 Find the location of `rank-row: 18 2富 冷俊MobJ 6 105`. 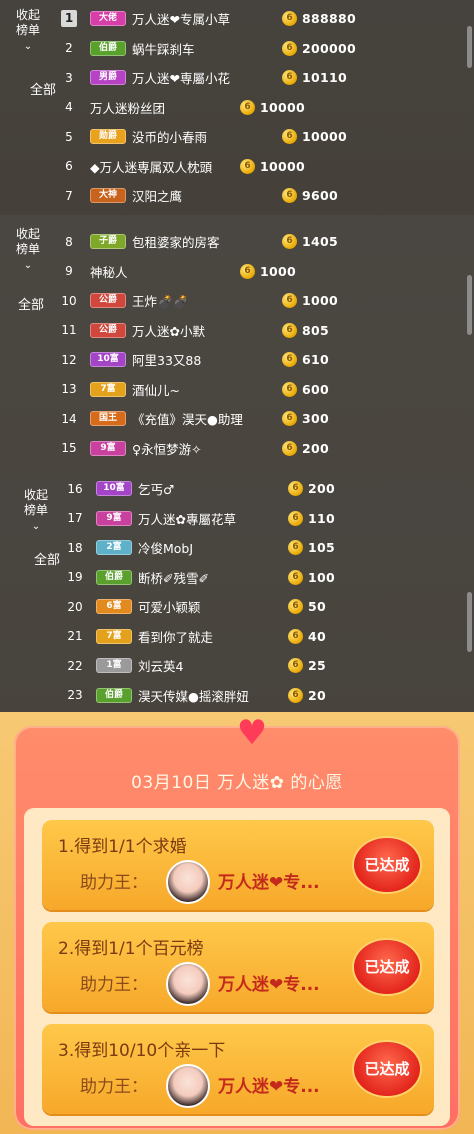

rank-row: 18 2富 冷俊MobJ 6 105 is located at coordinates (261, 548).